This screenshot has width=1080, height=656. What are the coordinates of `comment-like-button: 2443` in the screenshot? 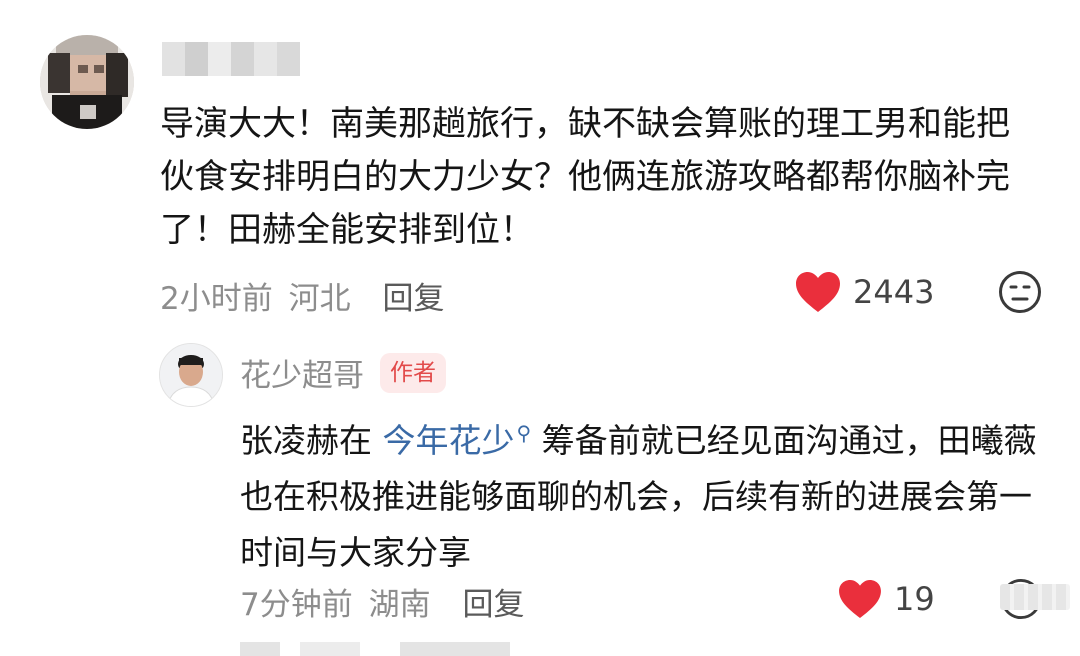 It's located at (864, 292).